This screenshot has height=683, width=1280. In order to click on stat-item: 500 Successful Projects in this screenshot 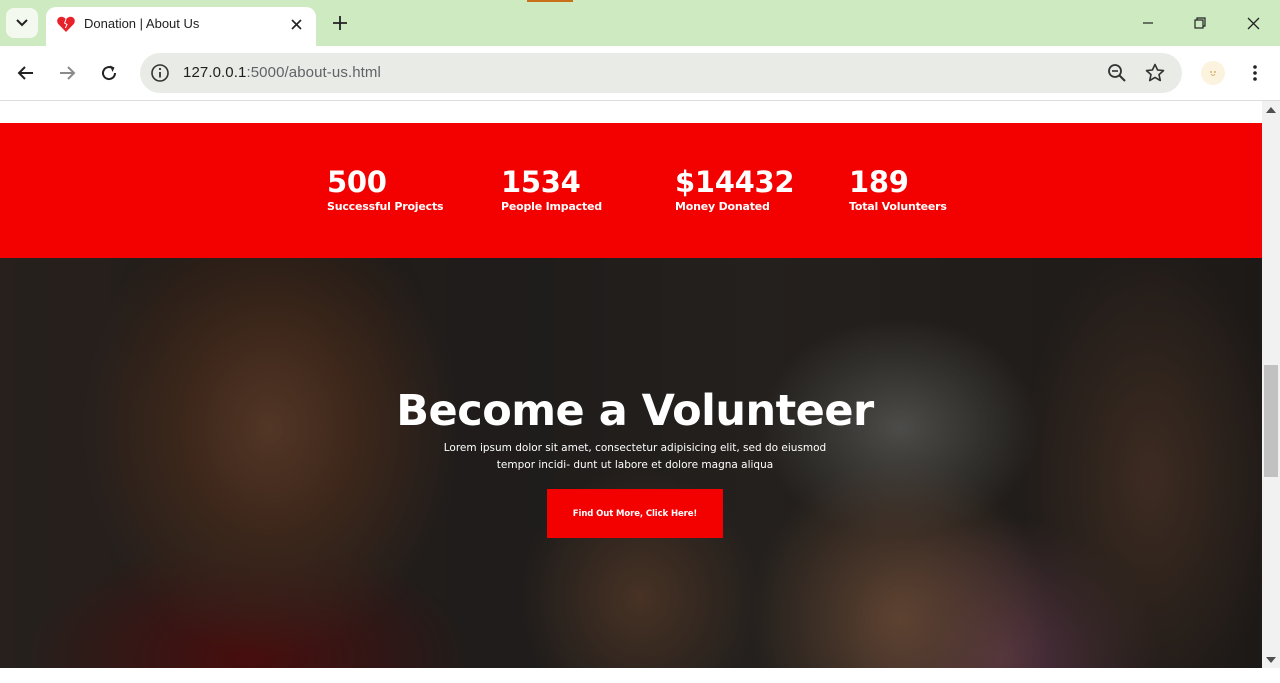, I will do `click(385, 189)`.